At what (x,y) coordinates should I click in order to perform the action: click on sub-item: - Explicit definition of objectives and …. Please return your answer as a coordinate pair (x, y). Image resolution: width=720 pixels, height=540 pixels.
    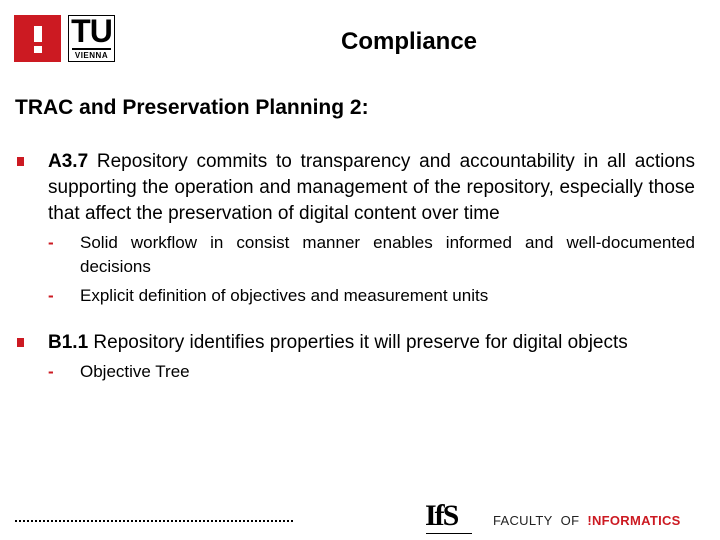
    Looking at the image, I should click on (371, 296).